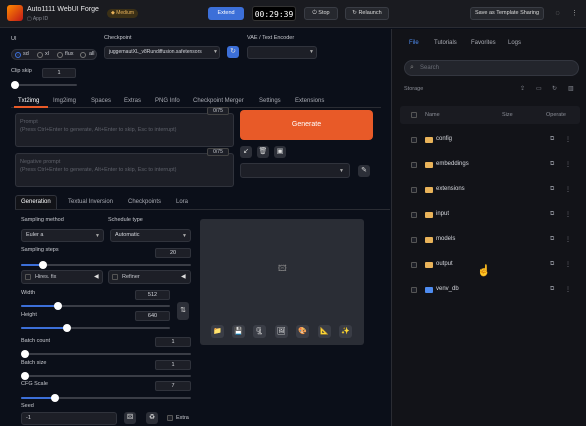 The image size is (586, 426). Describe the element at coordinates (450, 189) in the screenshot. I see `file-name: extensions` at that location.